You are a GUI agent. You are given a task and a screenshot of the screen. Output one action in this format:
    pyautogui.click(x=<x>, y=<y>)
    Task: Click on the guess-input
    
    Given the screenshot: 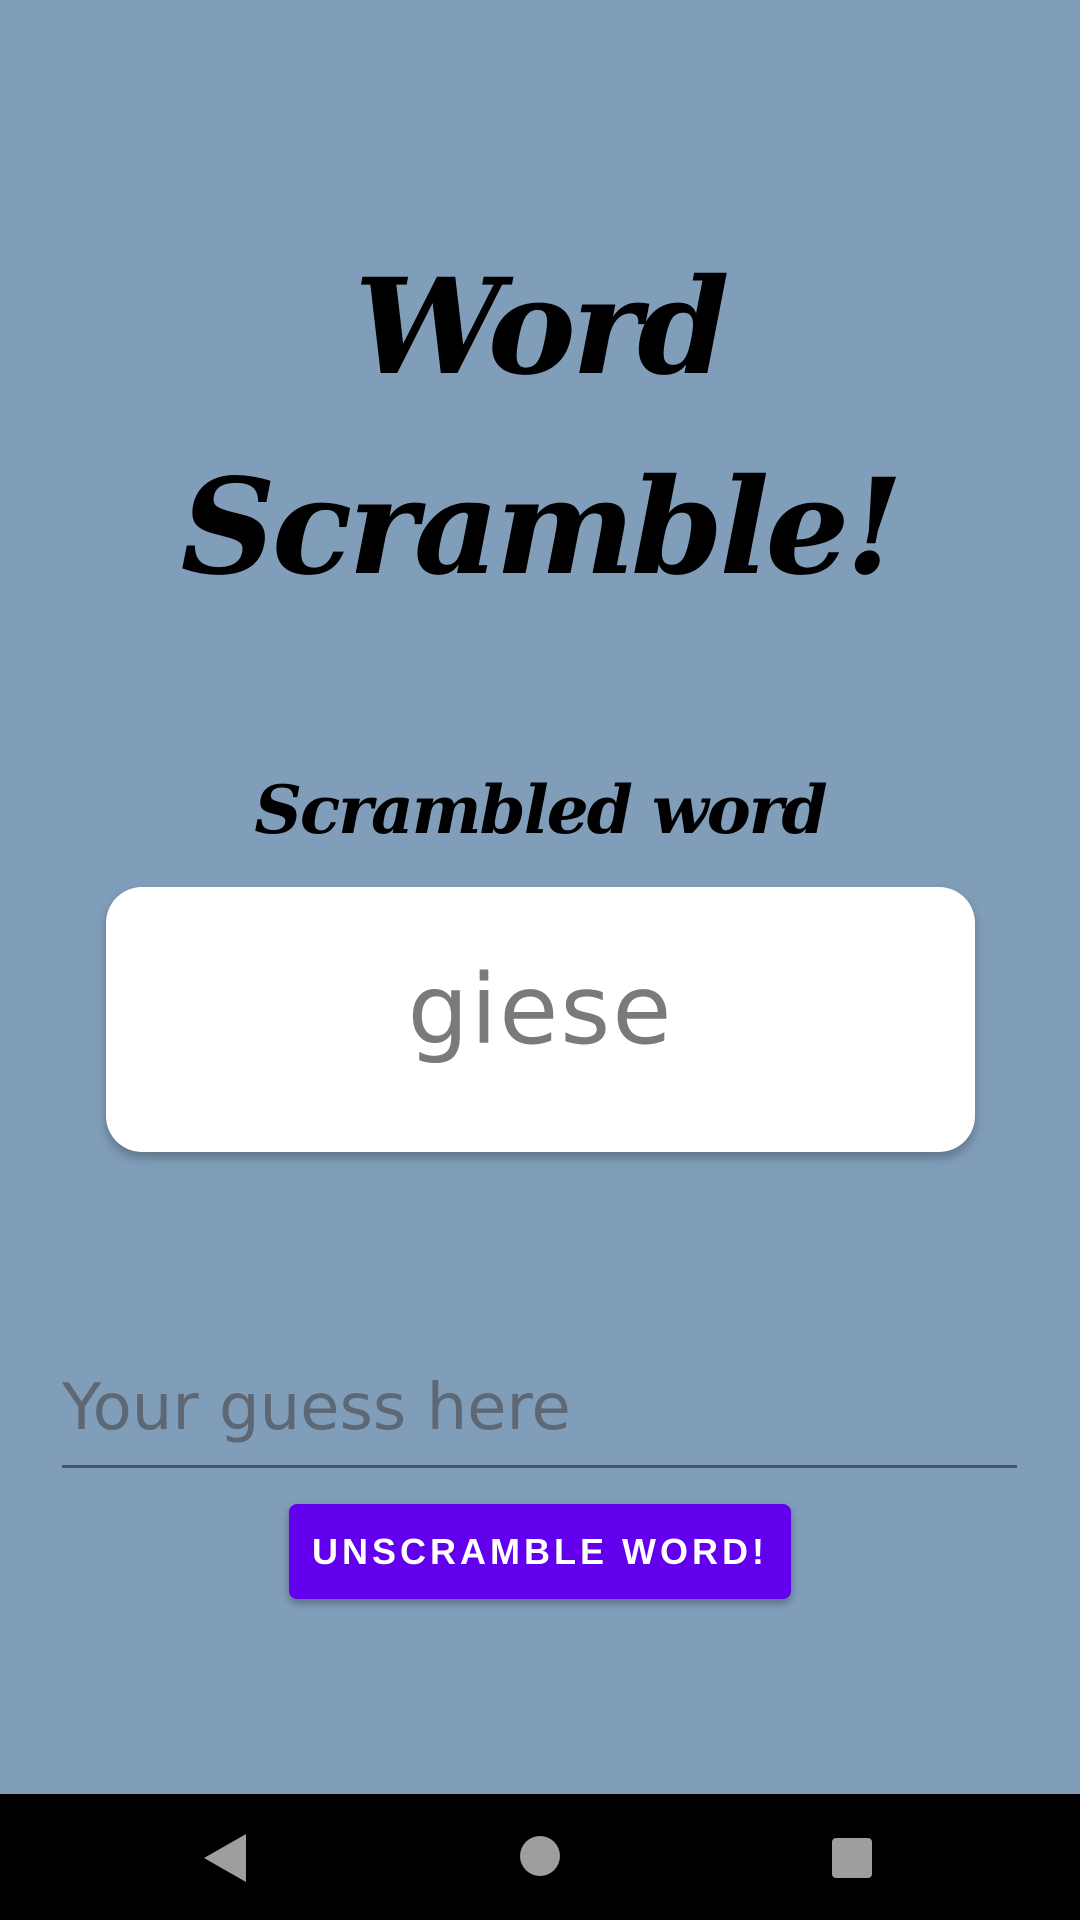 What is the action you would take?
    pyautogui.click(x=539, y=1409)
    